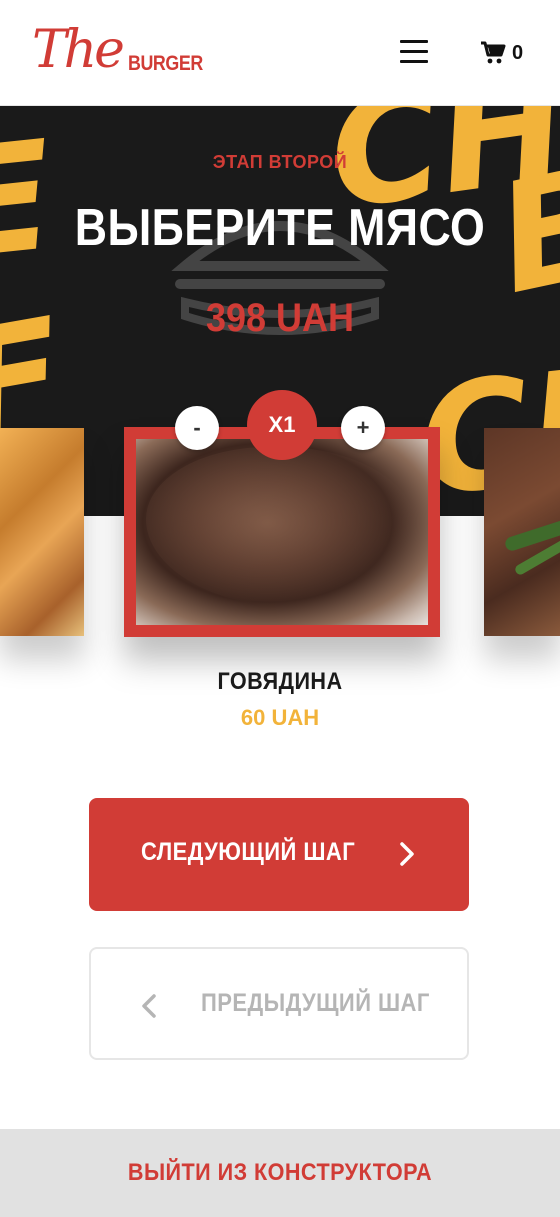  What do you see at coordinates (280, 717) in the screenshot?
I see `product-price: 60 UAH` at bounding box center [280, 717].